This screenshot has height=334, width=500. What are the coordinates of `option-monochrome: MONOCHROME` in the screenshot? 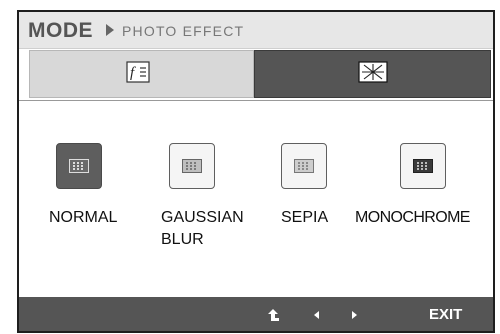 It's located at (412, 184).